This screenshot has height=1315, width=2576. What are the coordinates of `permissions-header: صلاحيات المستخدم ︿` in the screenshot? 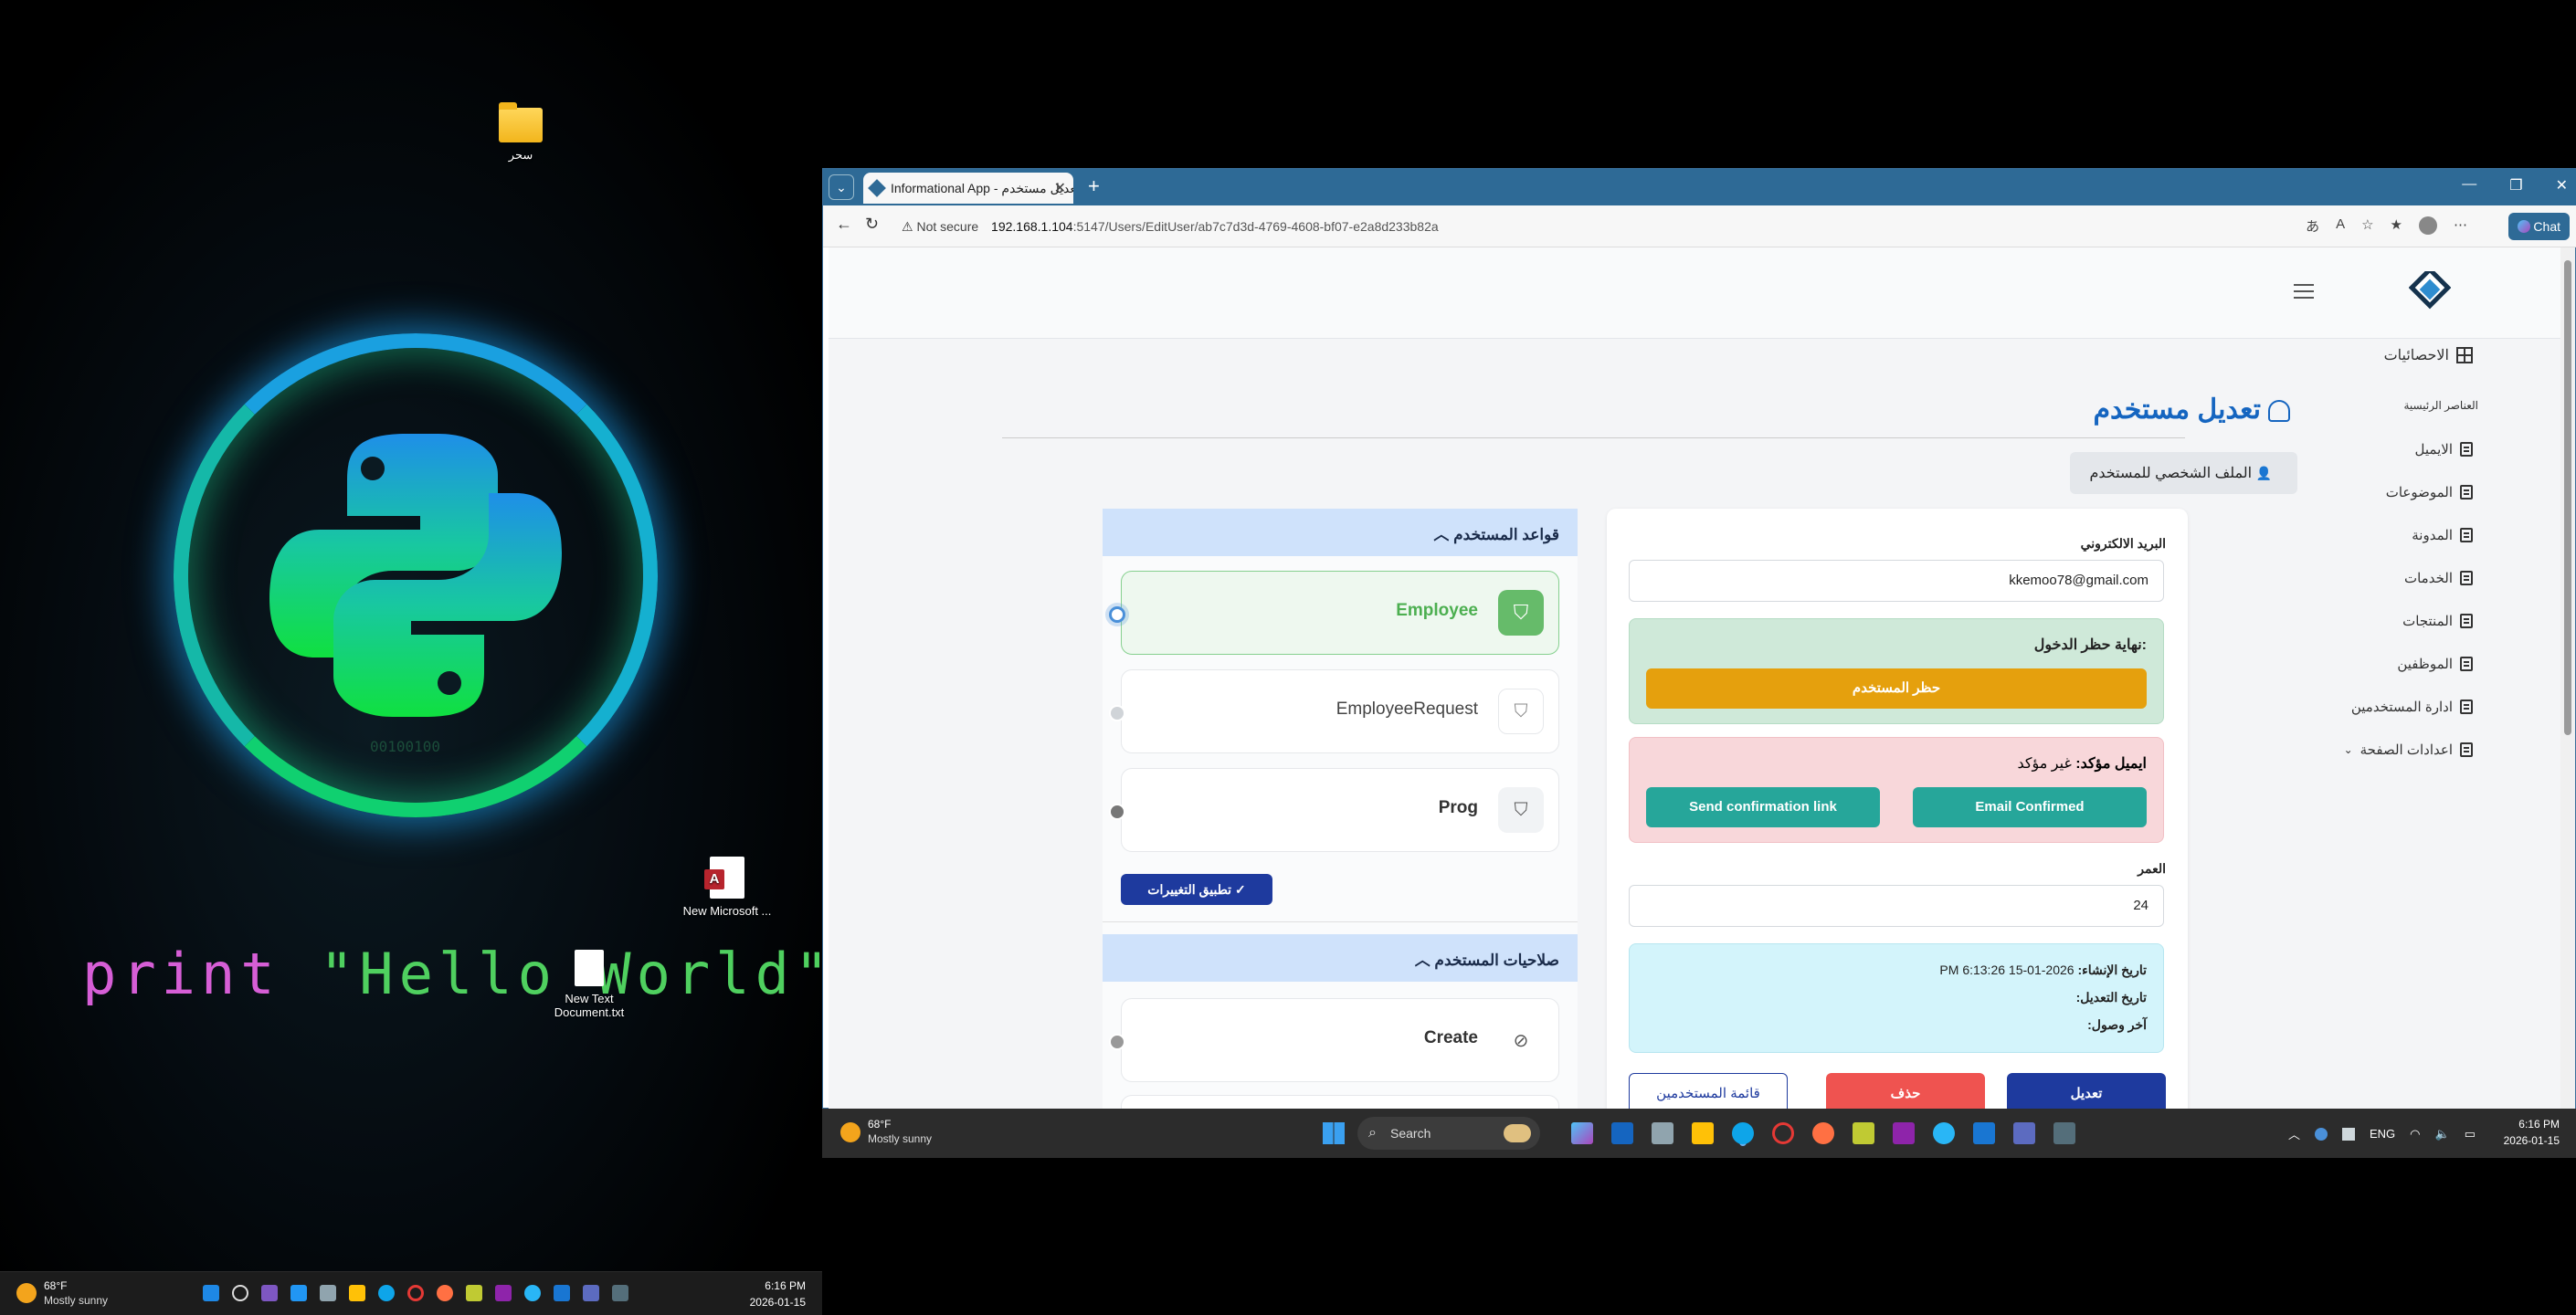 It's located at (1340, 958).